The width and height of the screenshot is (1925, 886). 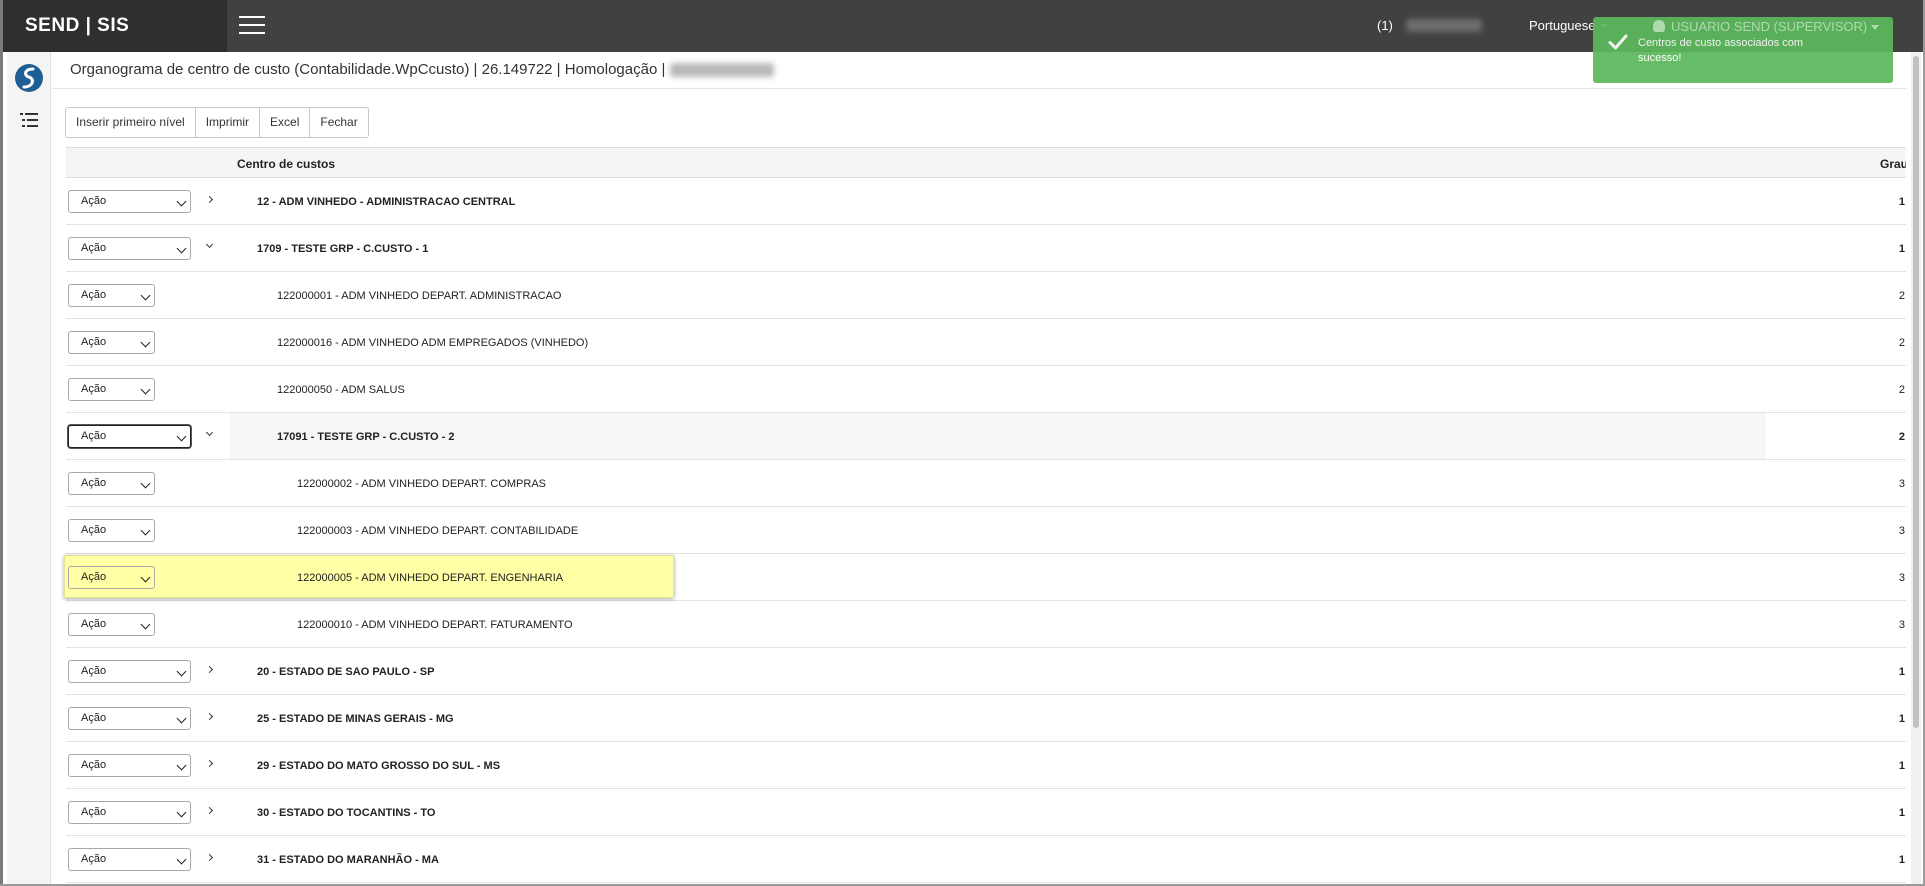 I want to click on table-row: Ação 30 - ESTADO DO TOCANTINS - TO 1, so click(x=986, y=812).